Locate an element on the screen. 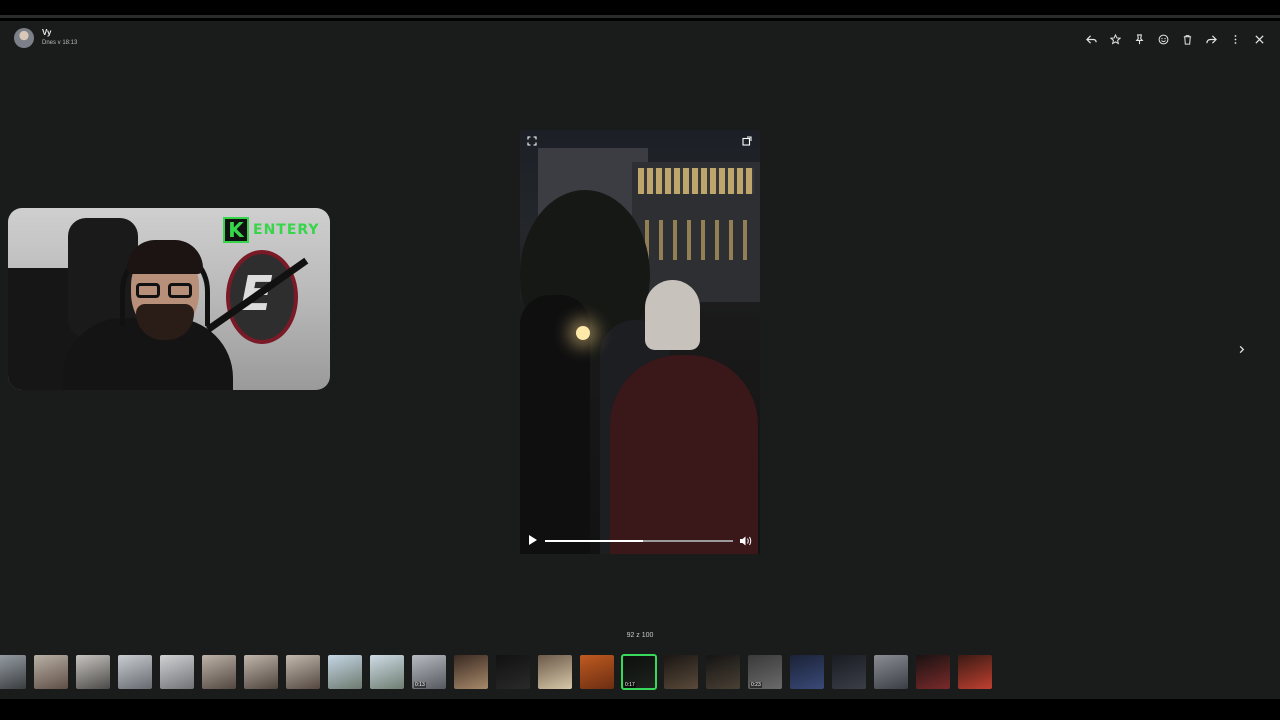 The height and width of the screenshot is (720, 1280). react-button is located at coordinates (1163, 39).